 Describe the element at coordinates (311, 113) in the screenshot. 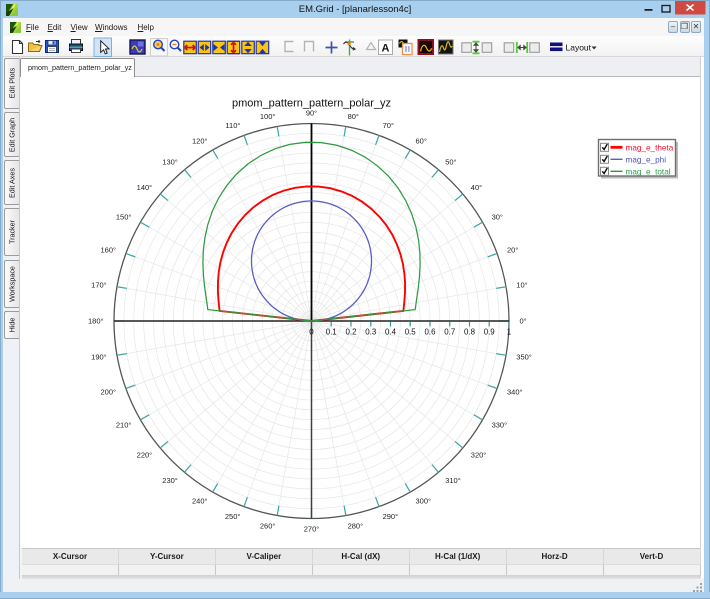

I see `svg-text: 90°` at that location.